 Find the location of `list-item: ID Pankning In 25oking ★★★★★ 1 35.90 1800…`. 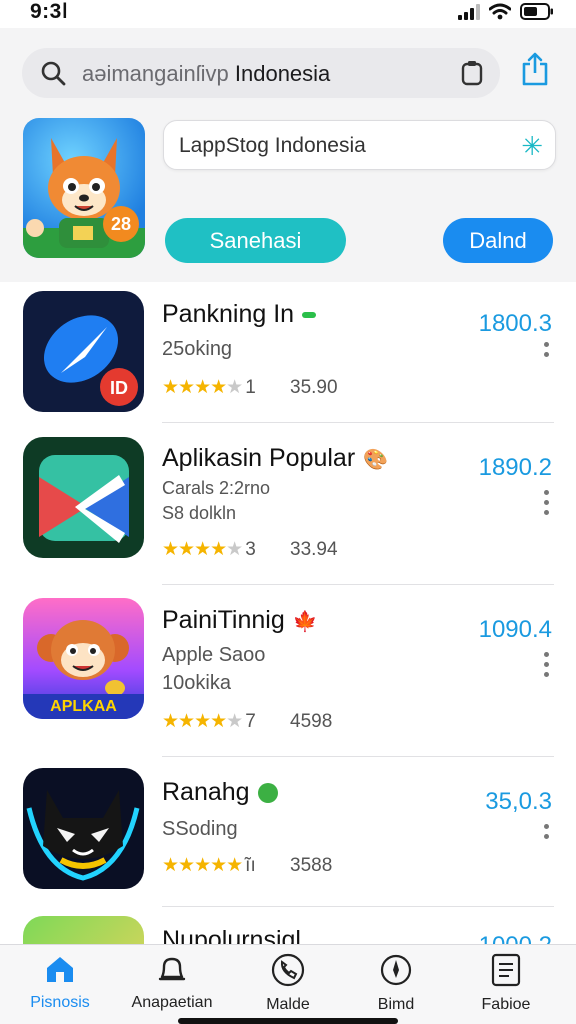

list-item: ID Pankning In 25oking ★★★★★ 1 35.90 1800… is located at coordinates (288, 353).